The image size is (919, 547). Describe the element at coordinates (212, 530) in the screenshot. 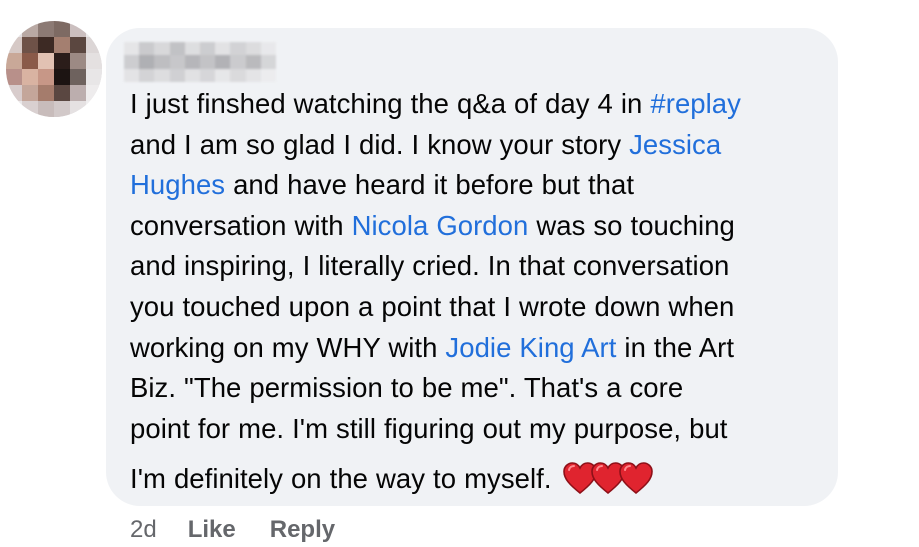

I see `like-button: Like` at that location.